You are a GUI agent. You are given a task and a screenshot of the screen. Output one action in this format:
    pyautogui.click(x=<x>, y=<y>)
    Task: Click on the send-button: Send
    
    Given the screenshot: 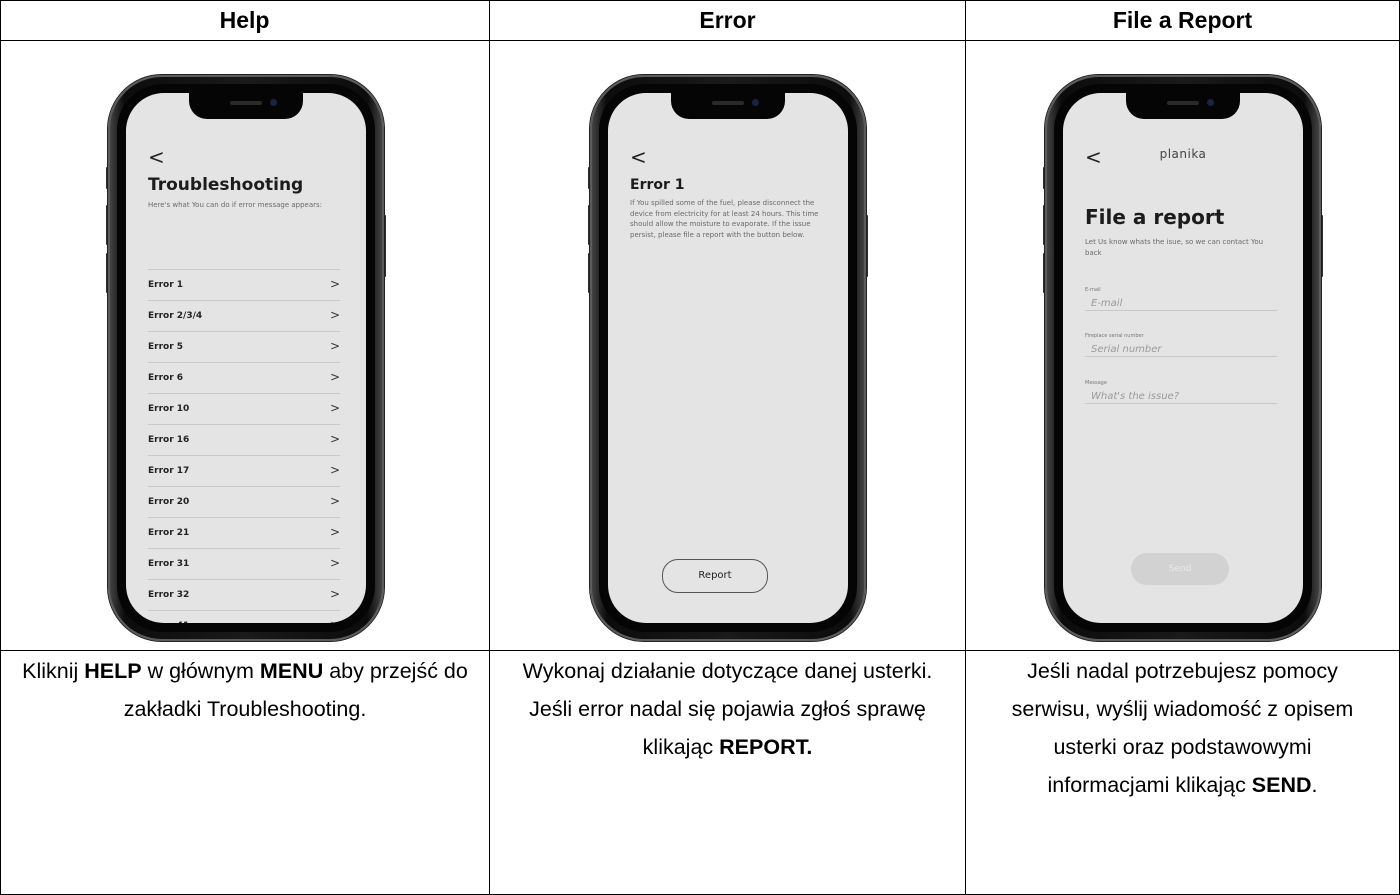 What is the action you would take?
    pyautogui.click(x=1180, y=569)
    